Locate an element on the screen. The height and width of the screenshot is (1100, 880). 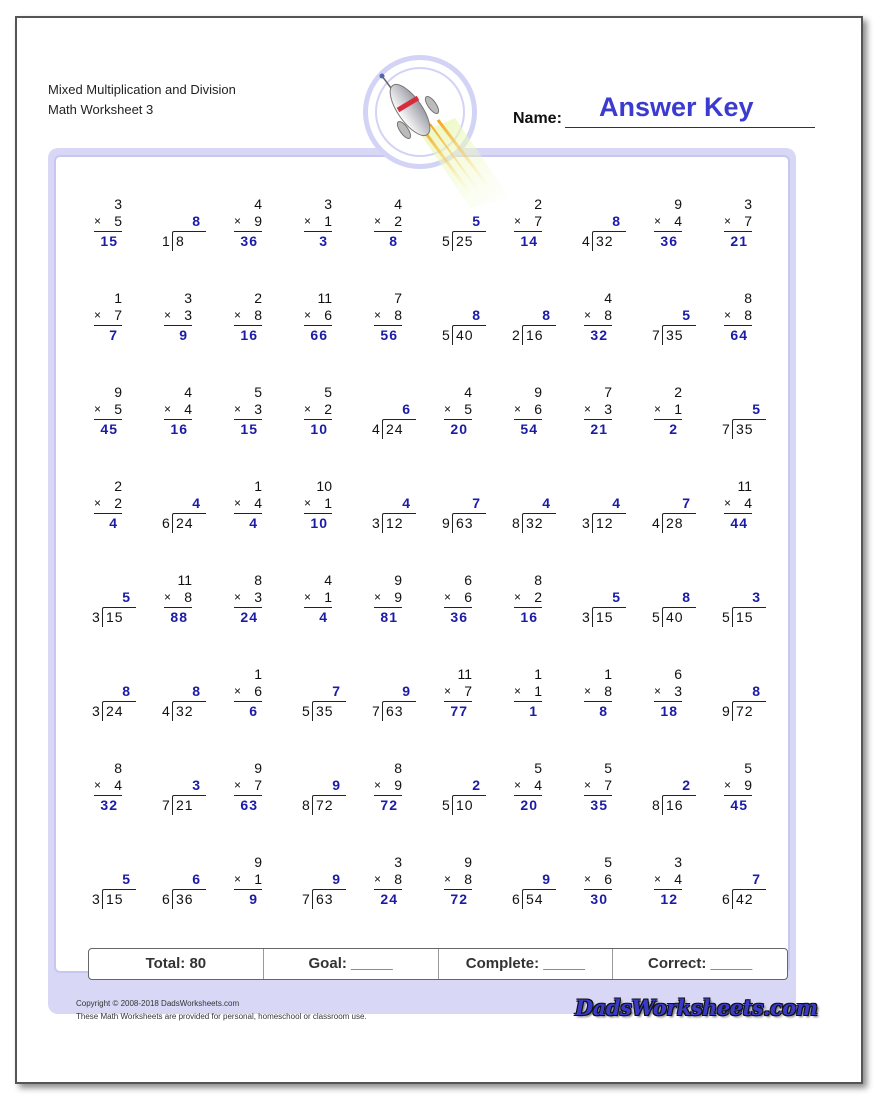
division-problem: 8 5 40 is located at coordinates (457, 314).